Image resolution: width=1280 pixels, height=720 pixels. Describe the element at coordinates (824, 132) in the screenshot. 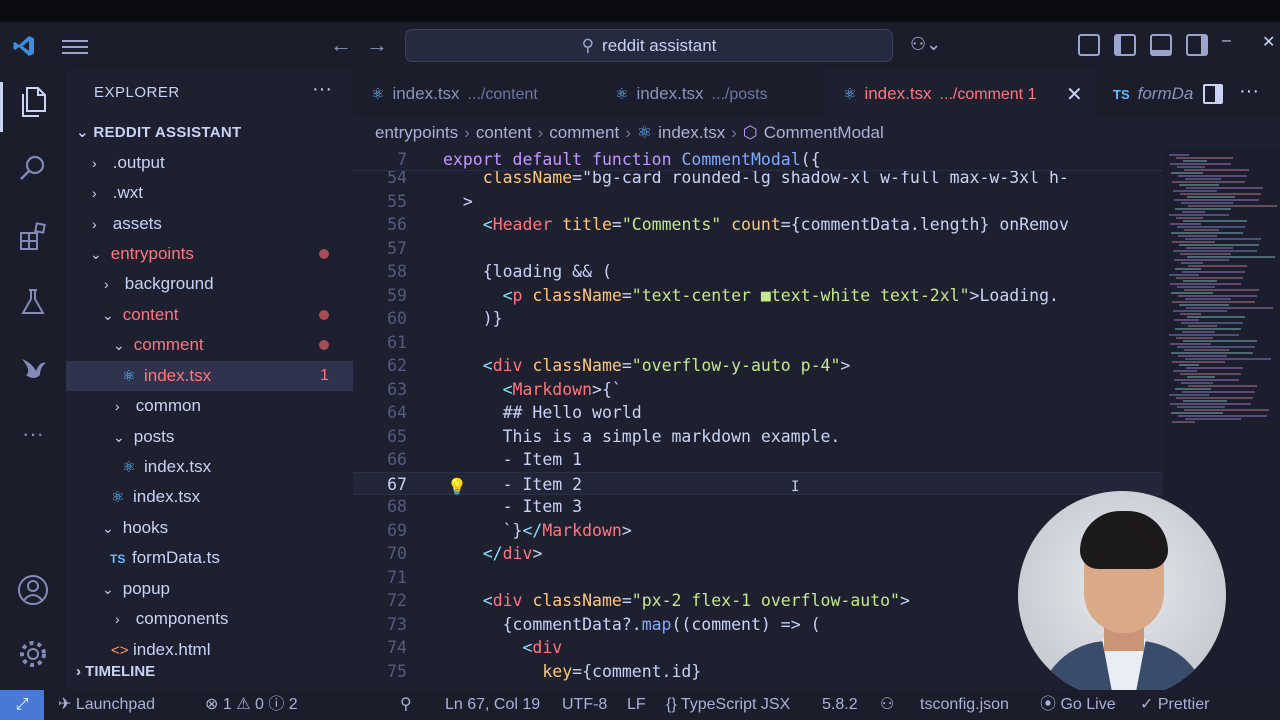

I see `breadcrumb-item: CommentModal` at that location.